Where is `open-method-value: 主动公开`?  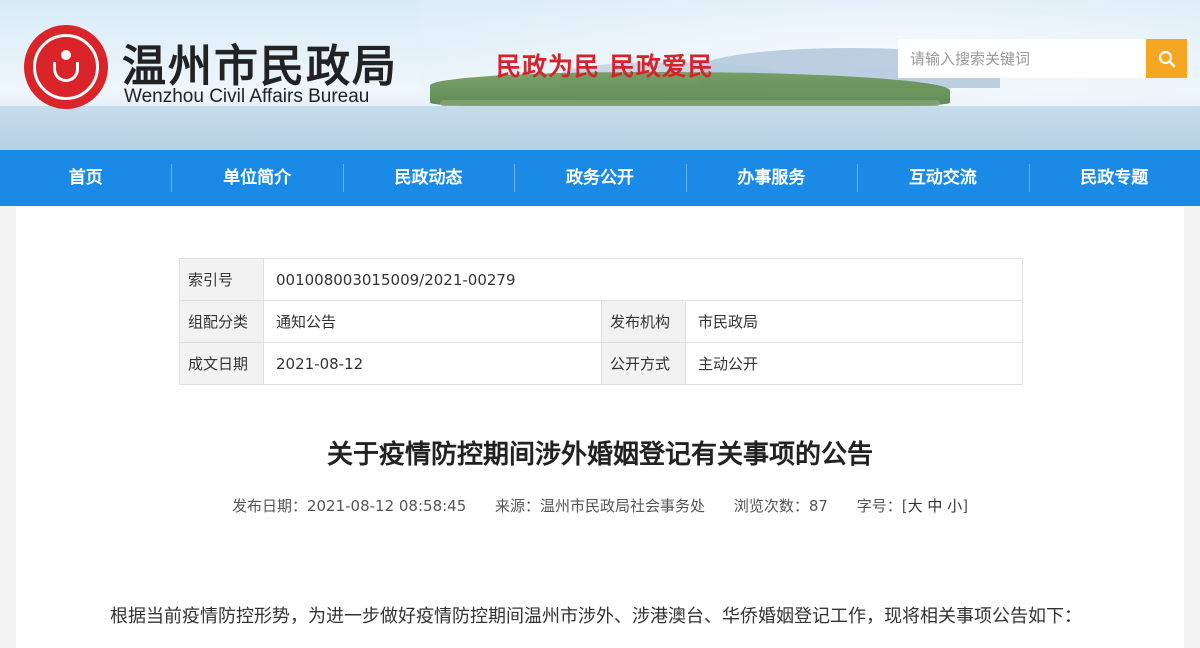
open-method-value: 主动公开 is located at coordinates (854, 363).